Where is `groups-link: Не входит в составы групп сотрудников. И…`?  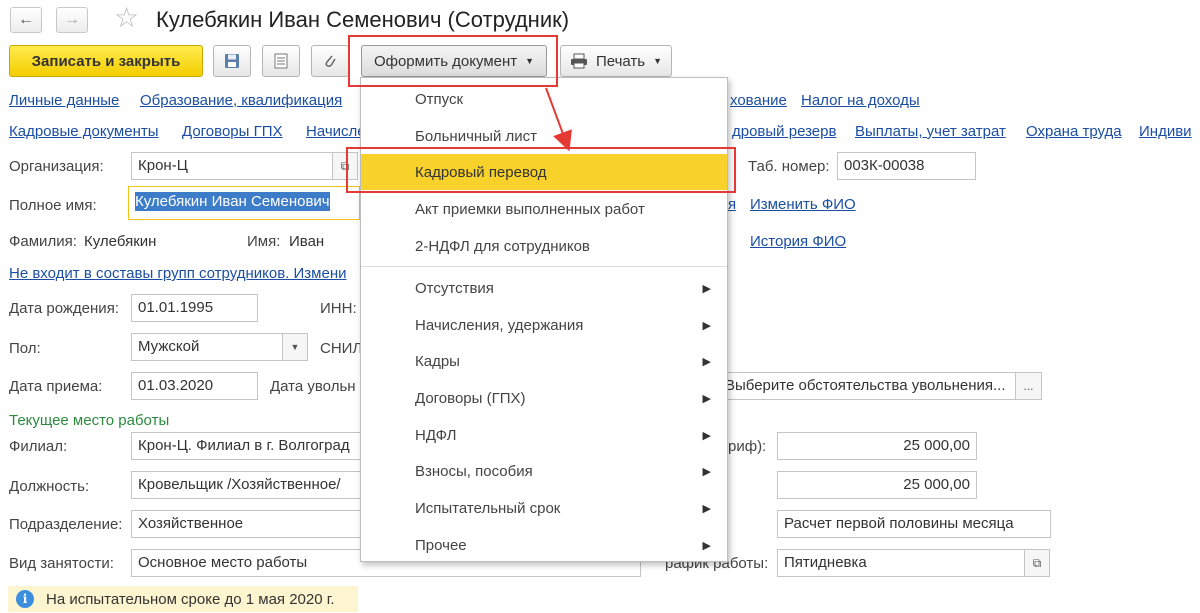 groups-link: Не входит в составы групп сотрудников. И… is located at coordinates (178, 273).